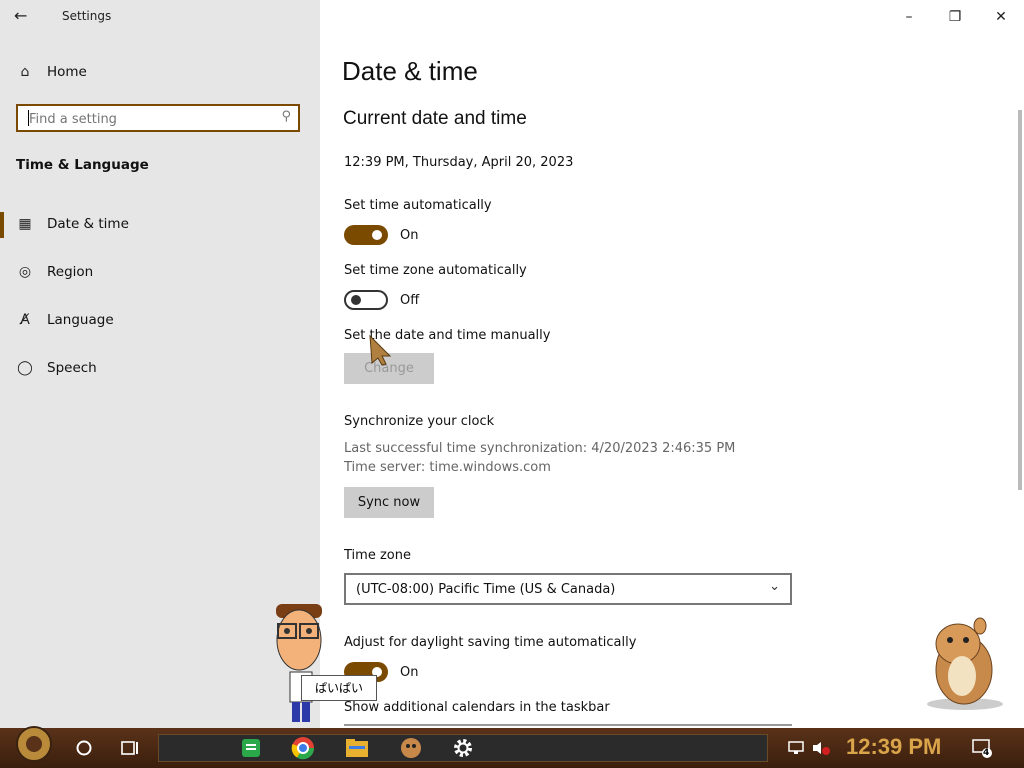 The image size is (1024, 768). What do you see at coordinates (25, 272) in the screenshot?
I see `globe-icon: ◎` at bounding box center [25, 272].